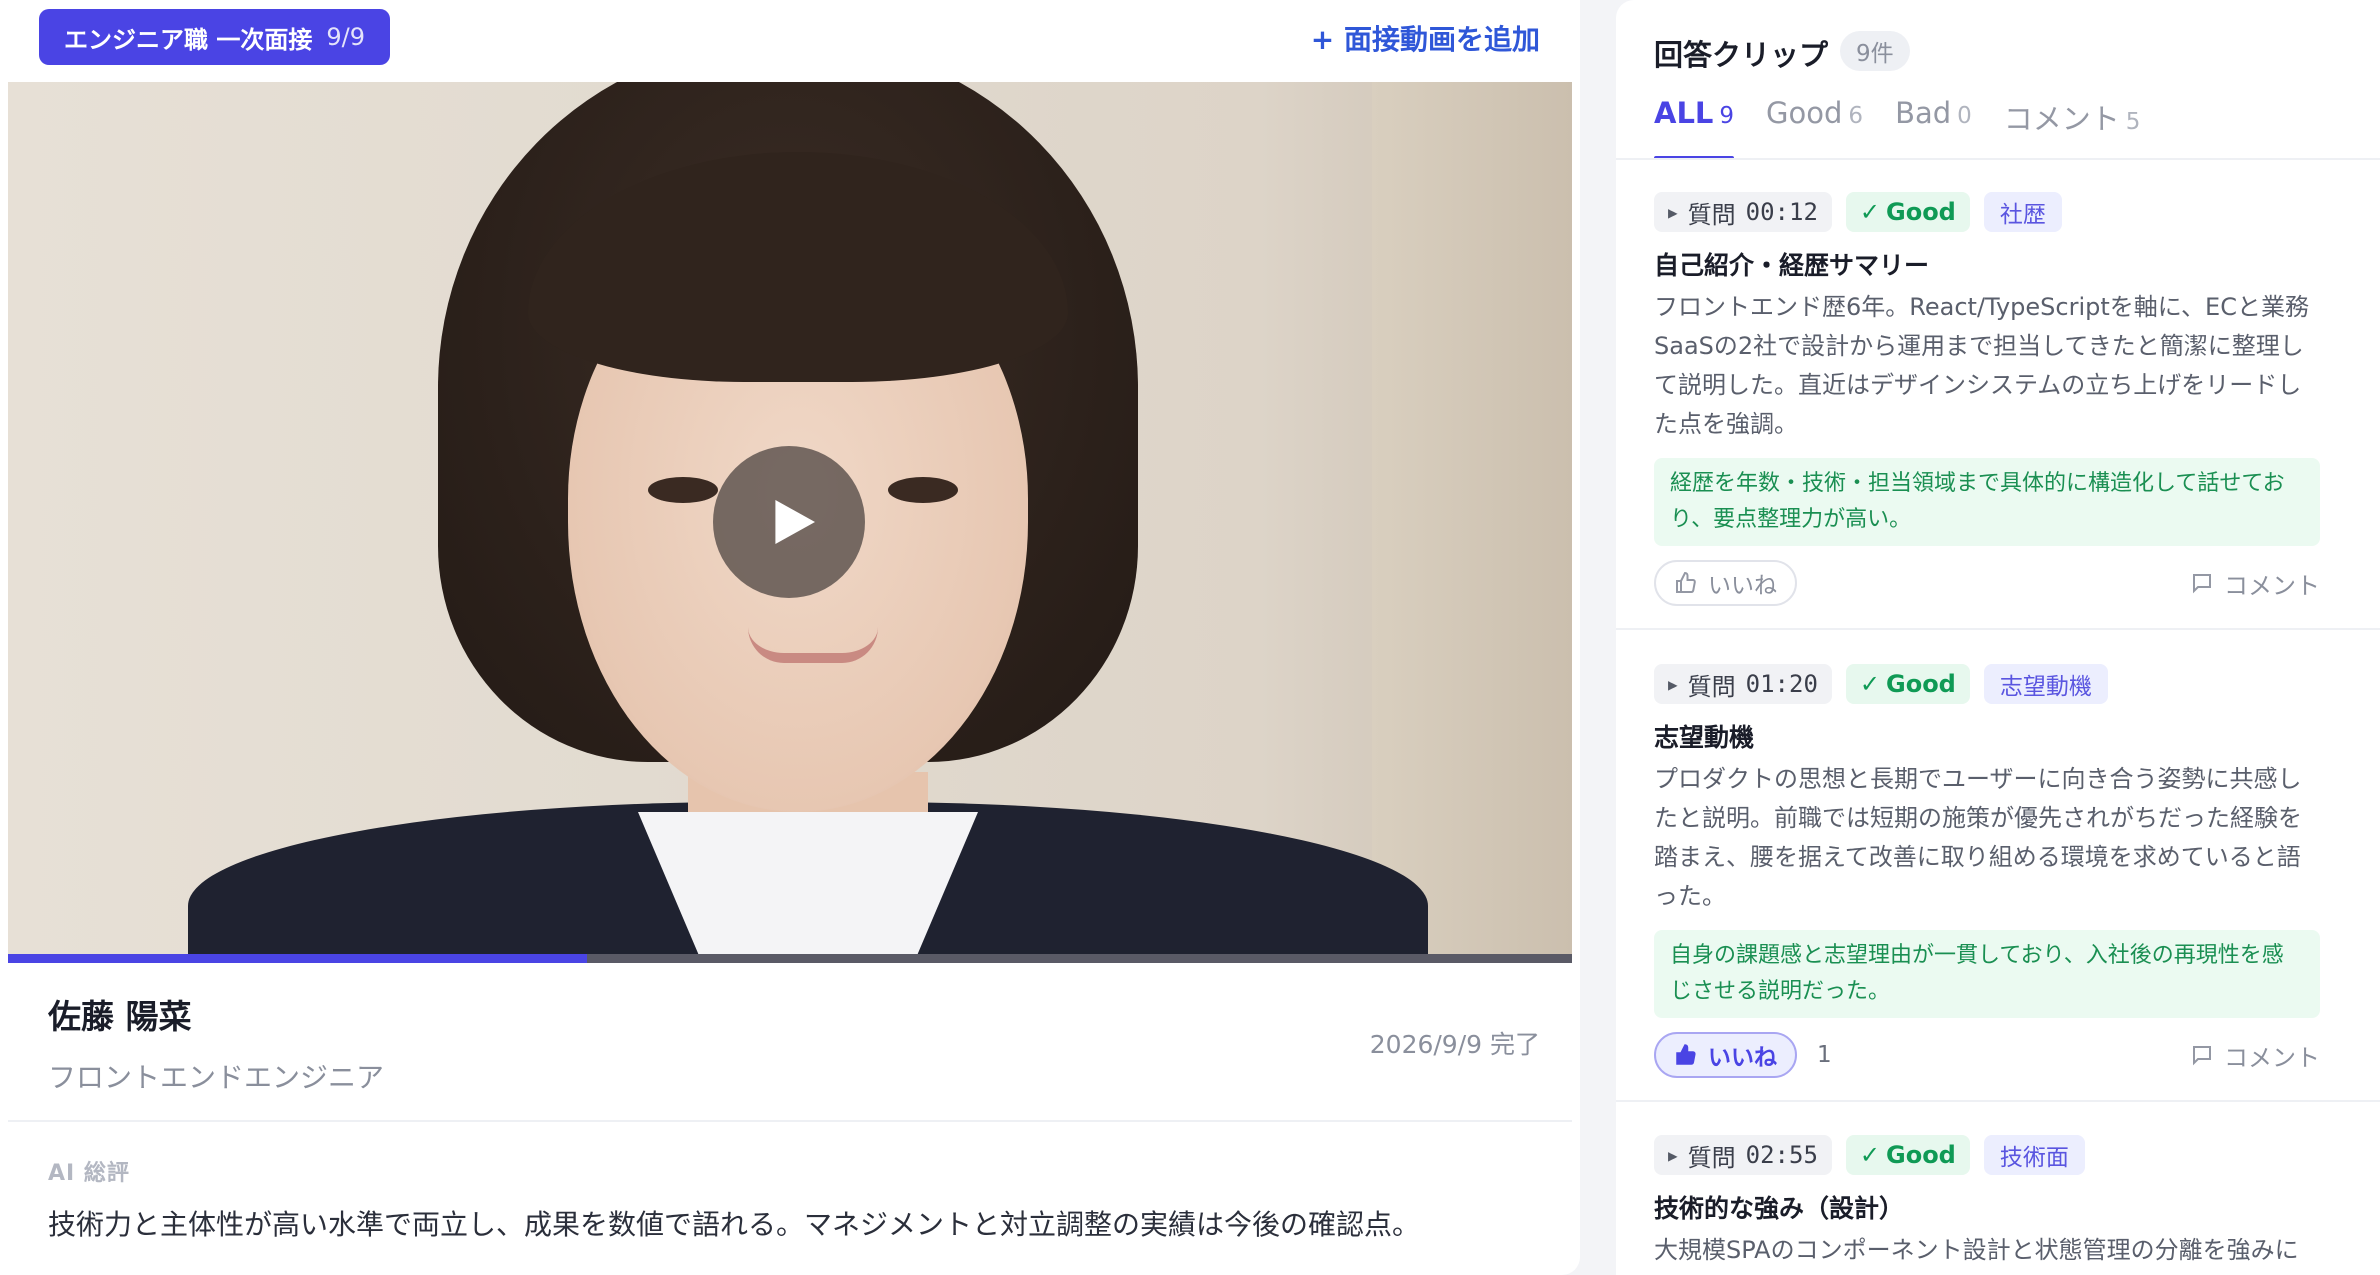  I want to click on video-progress-fill, so click(297, 958).